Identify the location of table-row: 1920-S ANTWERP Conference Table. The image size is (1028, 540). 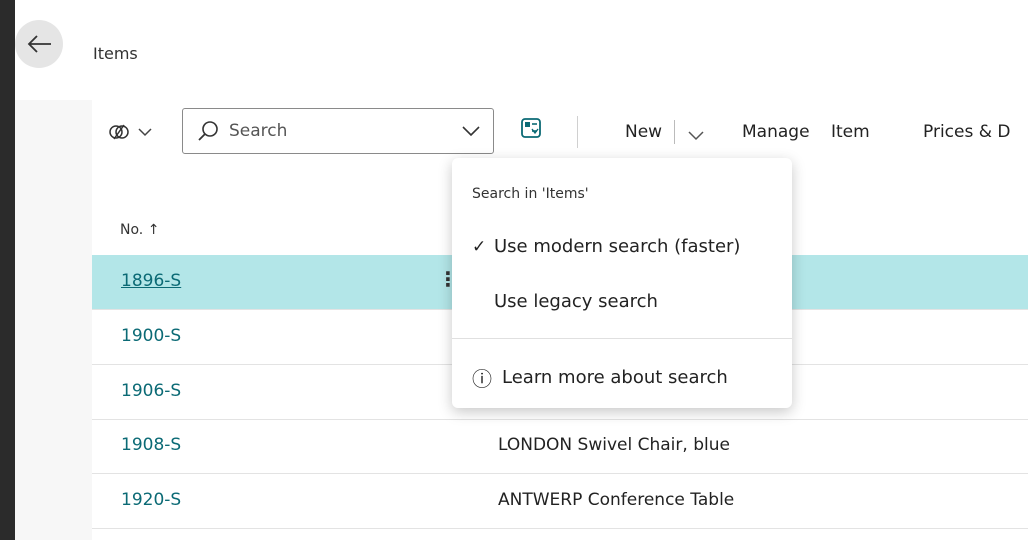
(560, 501).